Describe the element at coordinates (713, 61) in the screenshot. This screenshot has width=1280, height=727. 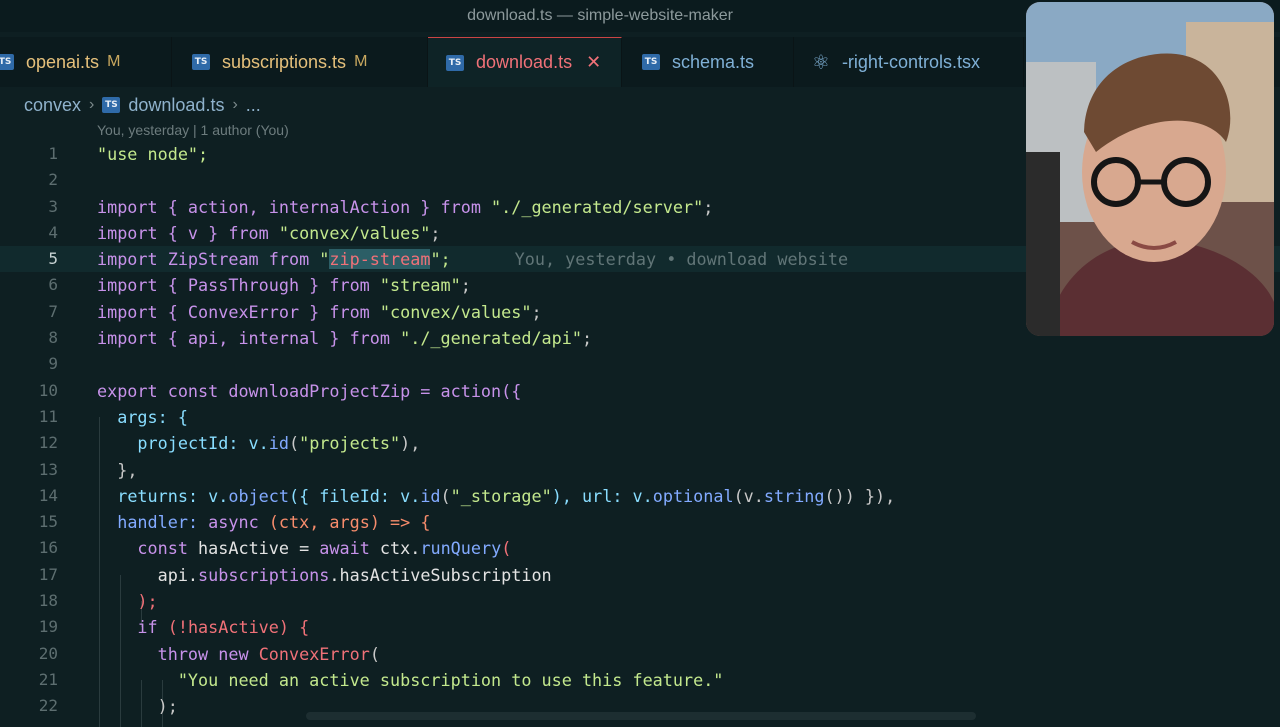
I see `tab-label: schema.ts` at that location.